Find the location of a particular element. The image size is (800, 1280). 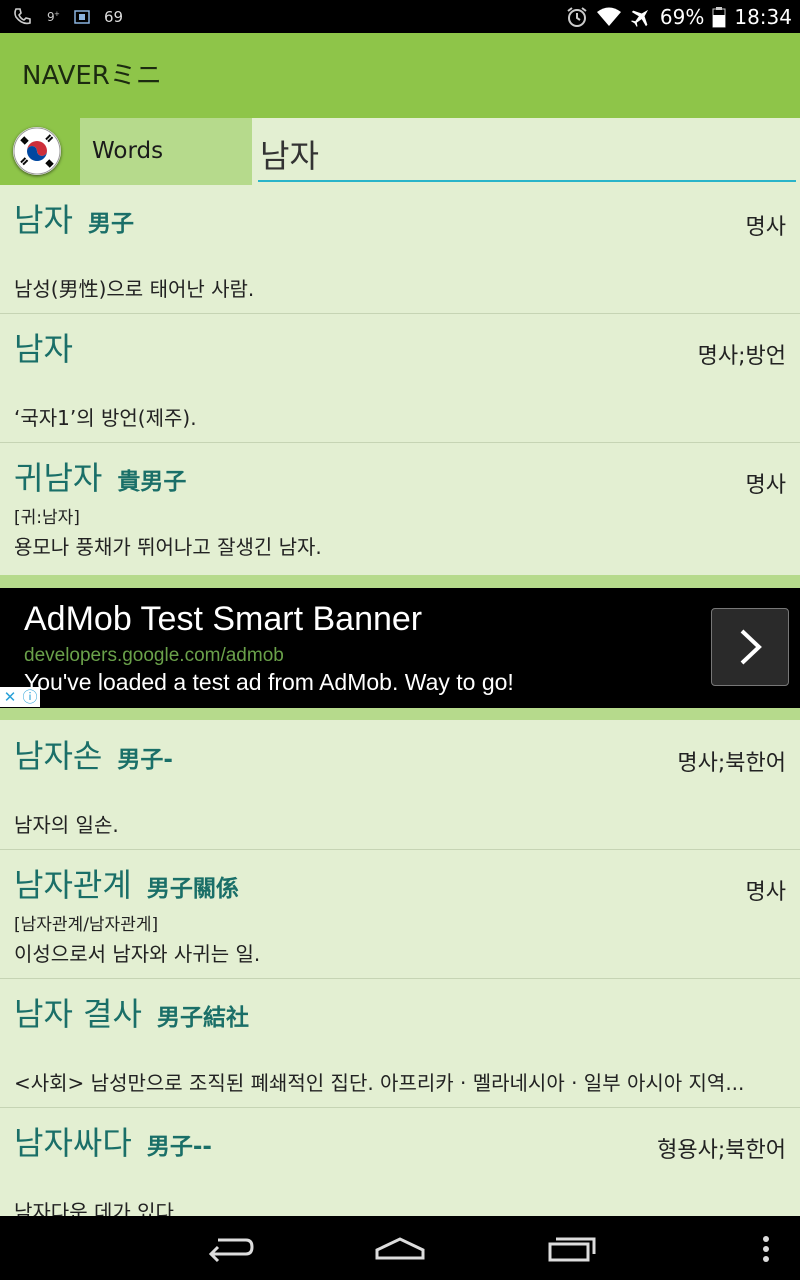

entry-word: 남자 결사 is located at coordinates (78, 1014).